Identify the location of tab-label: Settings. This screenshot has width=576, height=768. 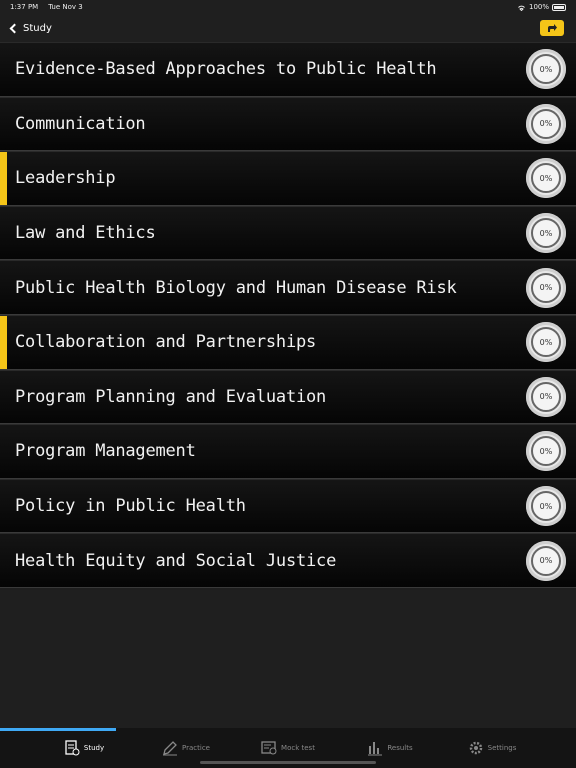
(502, 748).